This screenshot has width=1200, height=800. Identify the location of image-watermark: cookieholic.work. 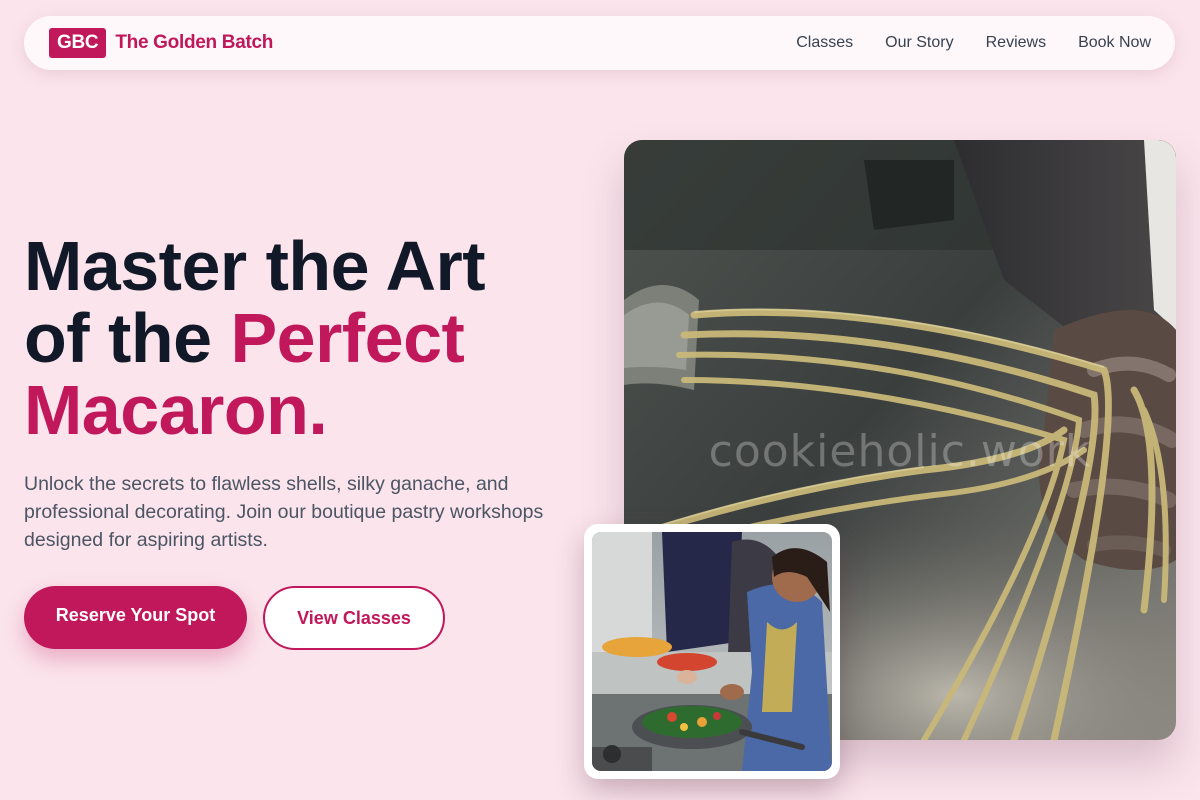
(900, 451).